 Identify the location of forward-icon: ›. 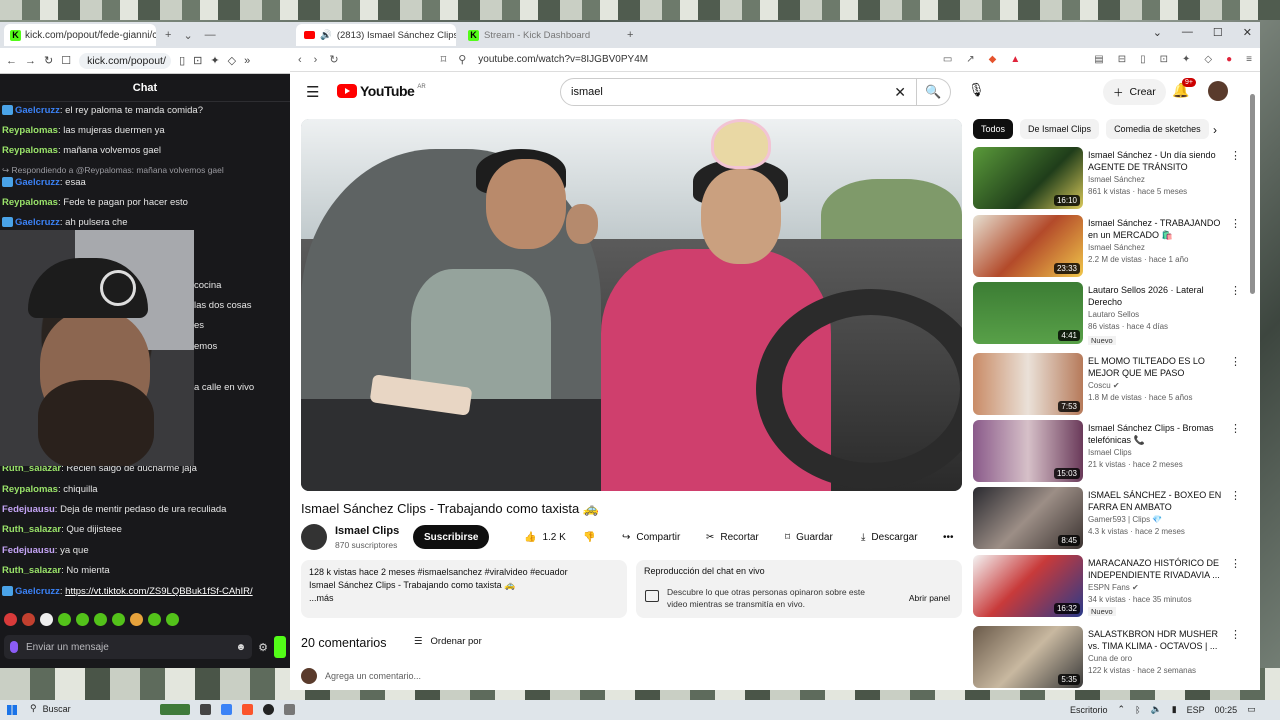
(316, 60).